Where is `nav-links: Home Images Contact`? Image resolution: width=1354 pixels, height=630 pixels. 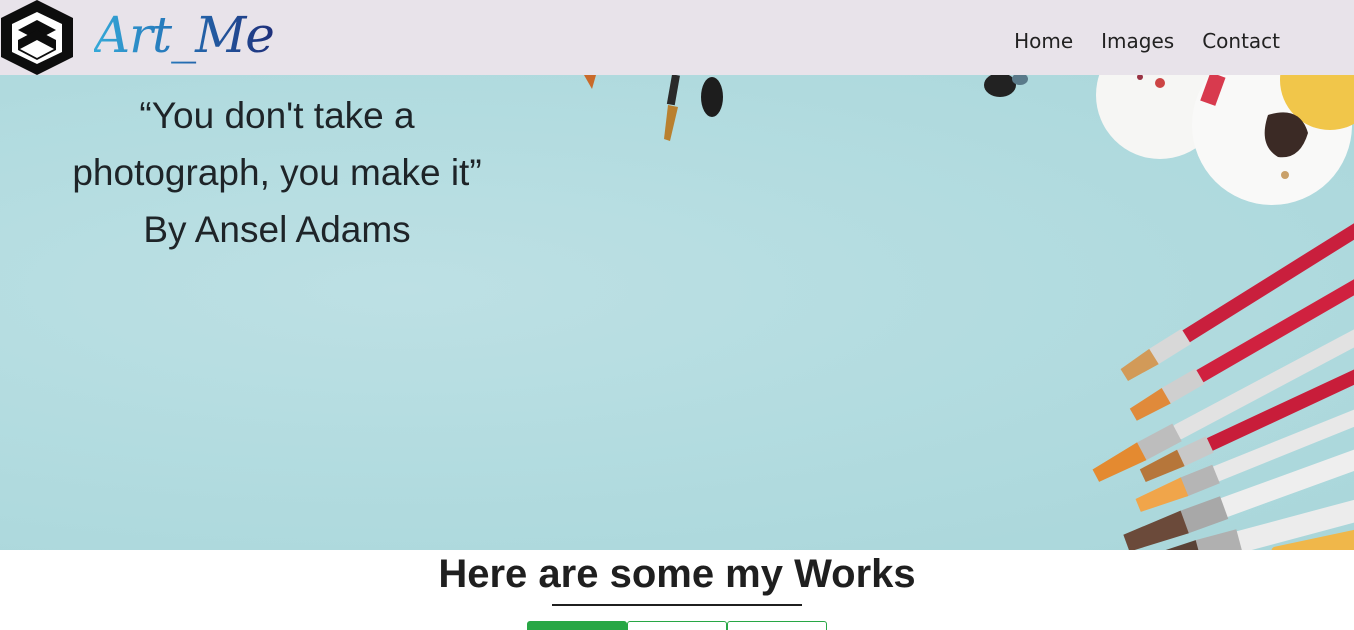
nav-links: Home Images Contact is located at coordinates (1147, 41).